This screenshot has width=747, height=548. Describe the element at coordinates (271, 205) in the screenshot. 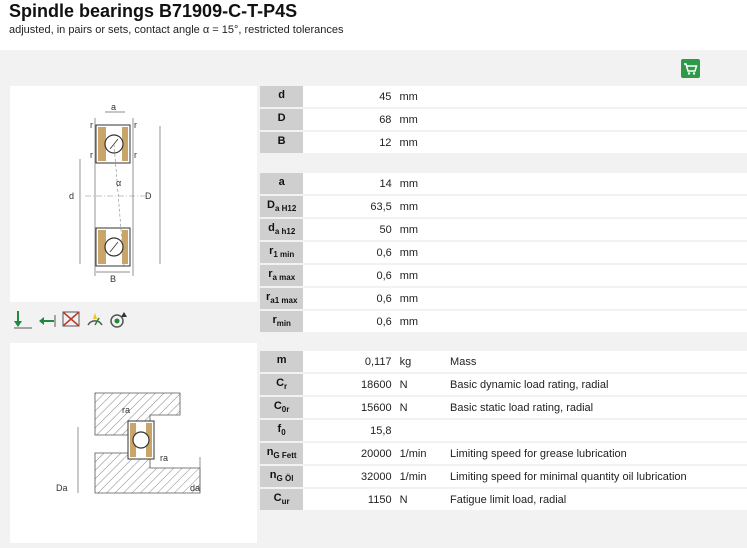

I see `param-symbol-main: D` at that location.